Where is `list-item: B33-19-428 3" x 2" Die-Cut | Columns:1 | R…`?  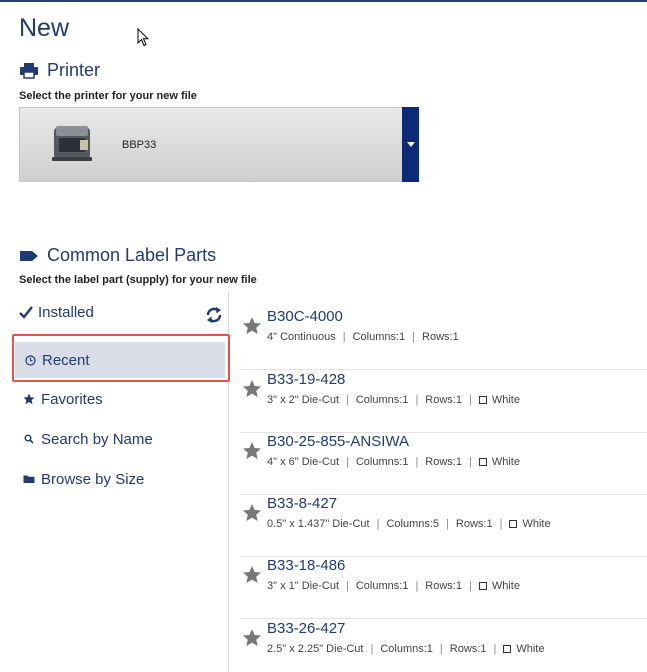 list-item: B33-19-428 3" x 2" Die-Cut | Columns:1 | R… is located at coordinates (443, 402).